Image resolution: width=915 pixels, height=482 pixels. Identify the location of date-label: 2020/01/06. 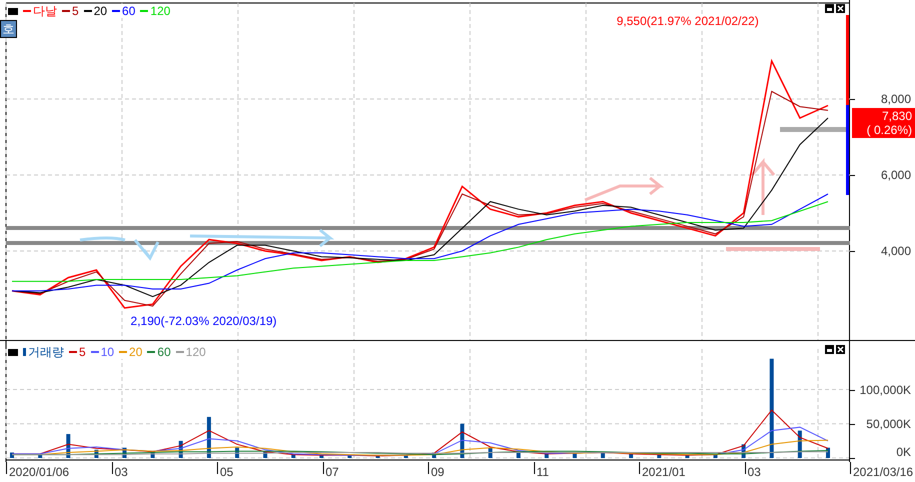
(39, 471).